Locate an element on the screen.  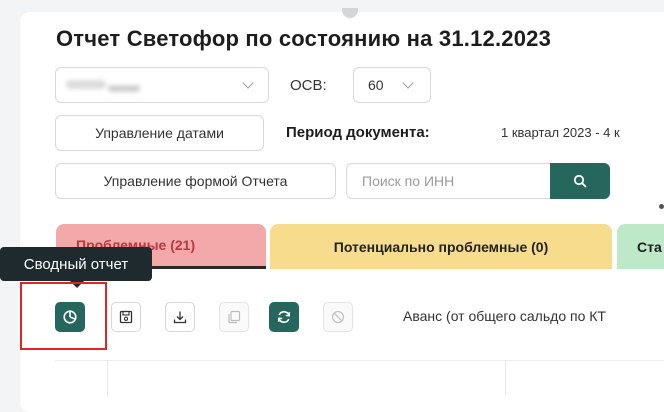
highlight-frame is located at coordinates (63, 316).